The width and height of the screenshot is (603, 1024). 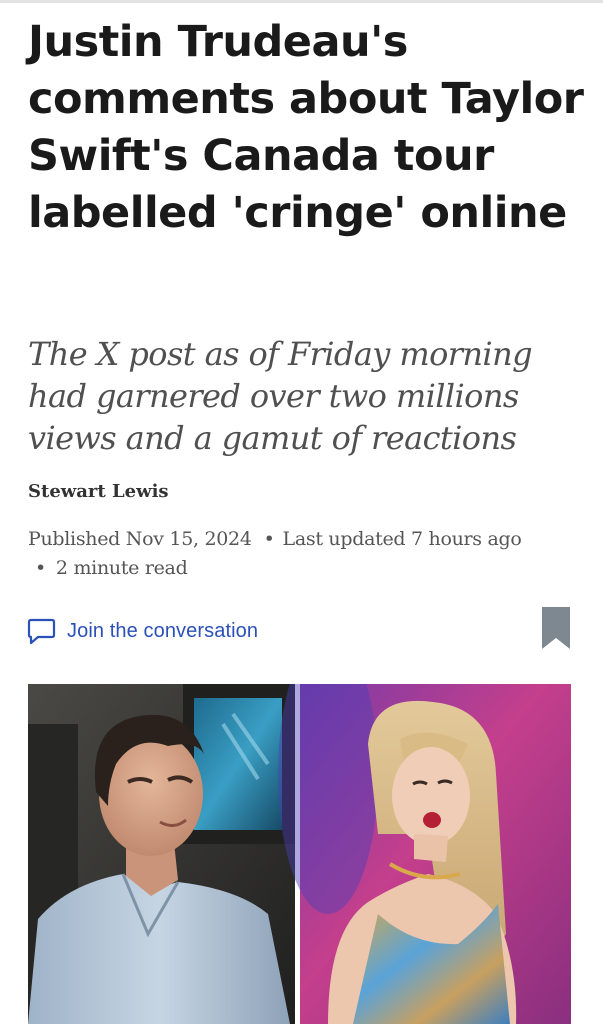 What do you see at coordinates (41, 631) in the screenshot?
I see `comment-icon` at bounding box center [41, 631].